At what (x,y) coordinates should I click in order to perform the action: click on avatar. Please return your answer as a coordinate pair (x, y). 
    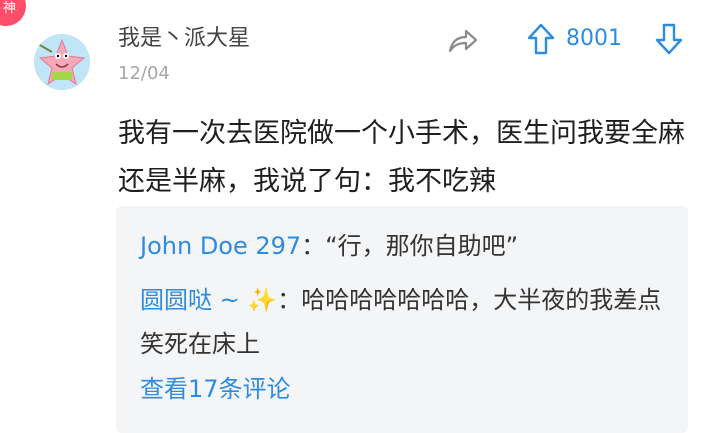
    Looking at the image, I should click on (62, 62).